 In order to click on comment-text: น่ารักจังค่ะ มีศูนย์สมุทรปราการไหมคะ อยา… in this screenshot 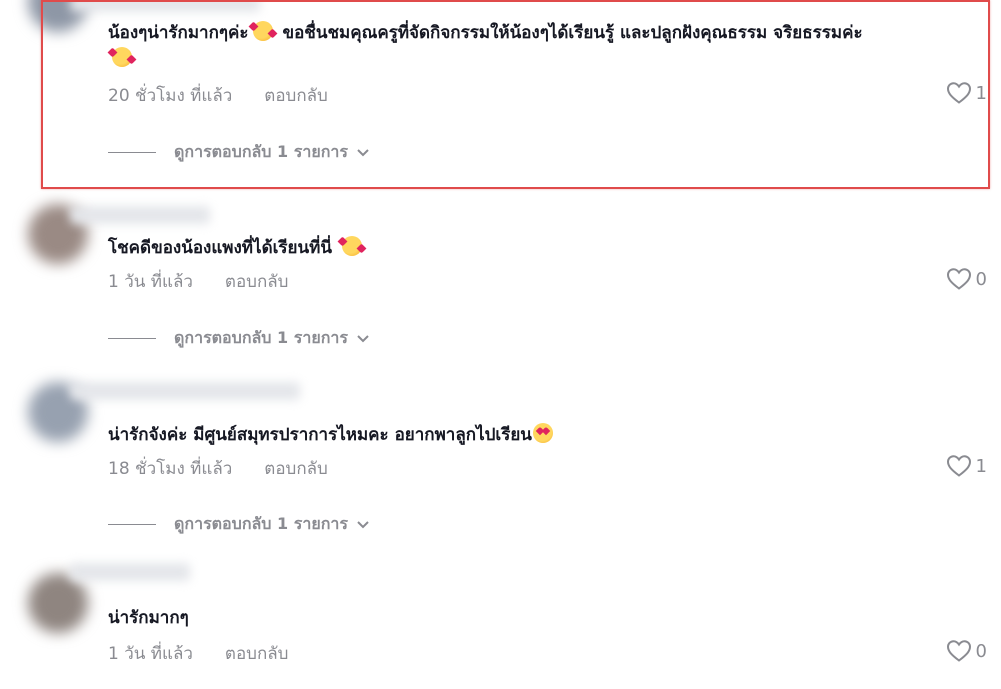, I will do `click(544, 435)`.